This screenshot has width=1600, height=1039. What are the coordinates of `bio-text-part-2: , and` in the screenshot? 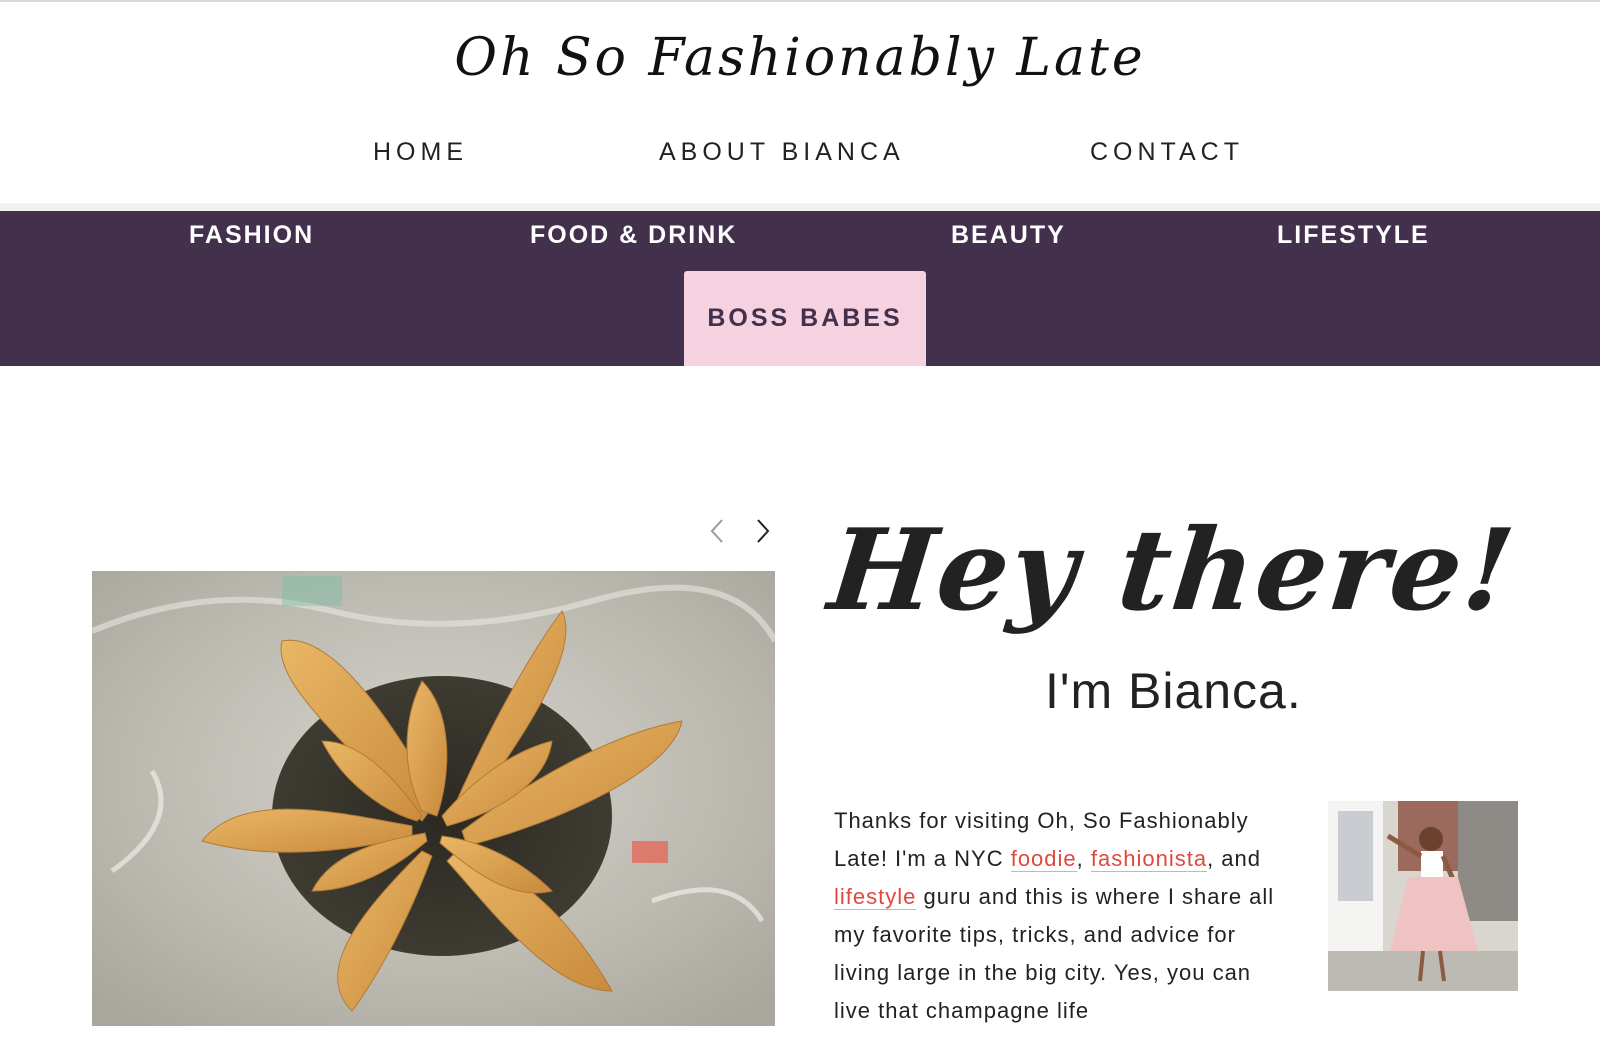 It's located at (1234, 858).